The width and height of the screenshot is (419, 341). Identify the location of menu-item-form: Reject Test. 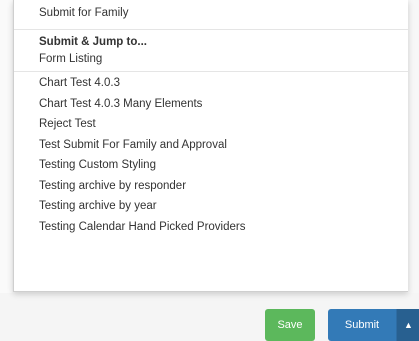
(211, 124).